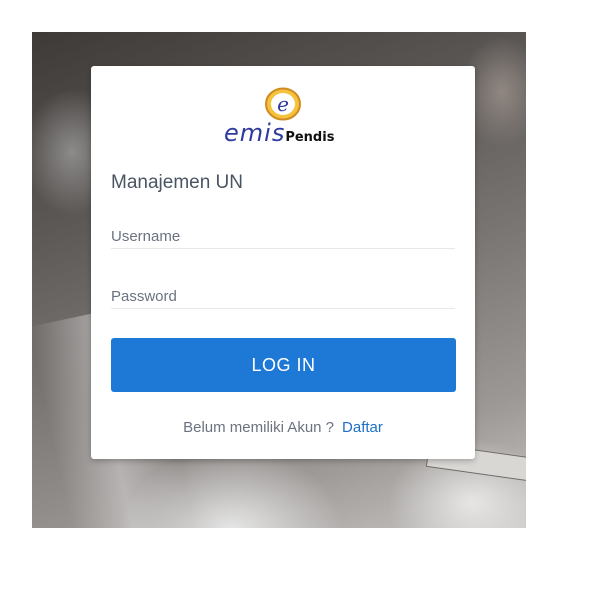 The image size is (590, 594). I want to click on emis-logo-wordmark: emisPendis, so click(279, 133).